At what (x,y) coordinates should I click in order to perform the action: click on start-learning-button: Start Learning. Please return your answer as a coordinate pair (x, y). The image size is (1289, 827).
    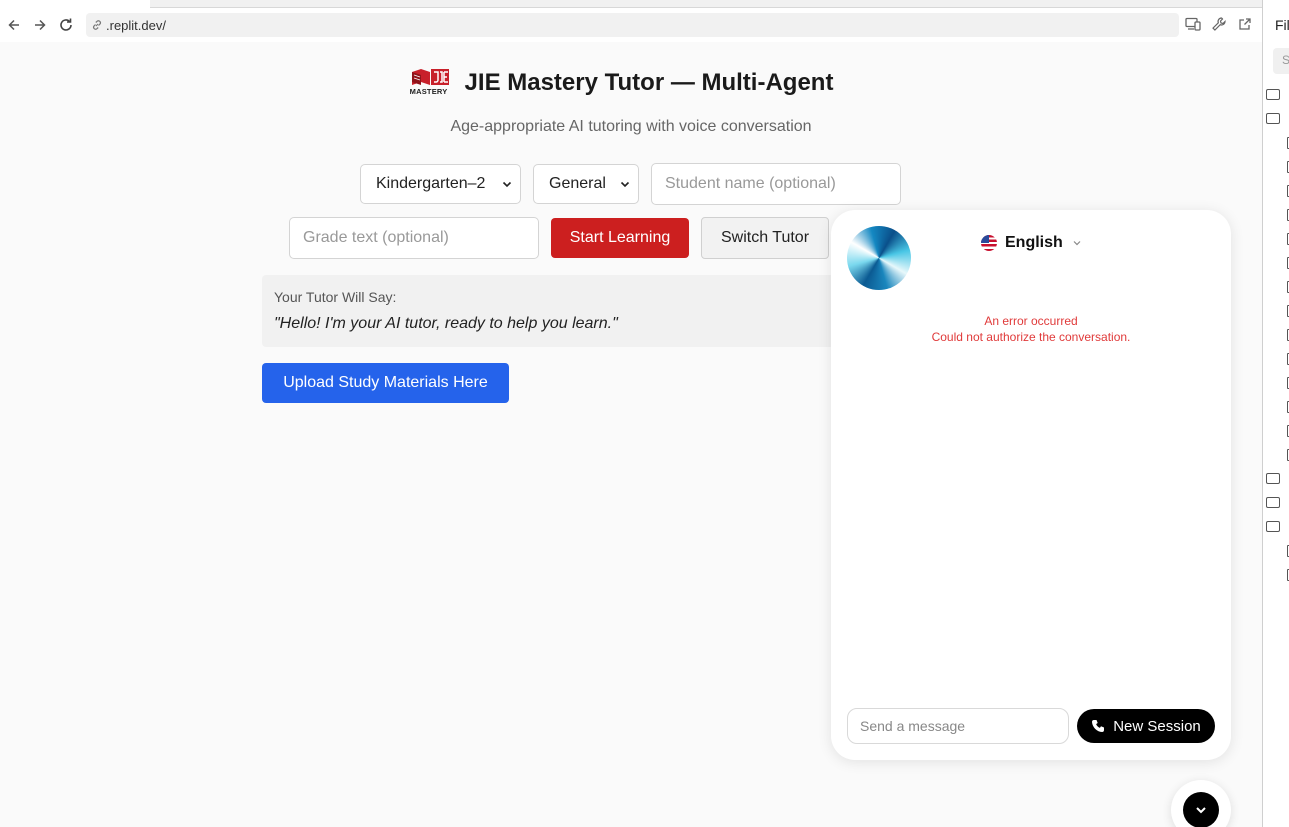
    Looking at the image, I should click on (620, 238).